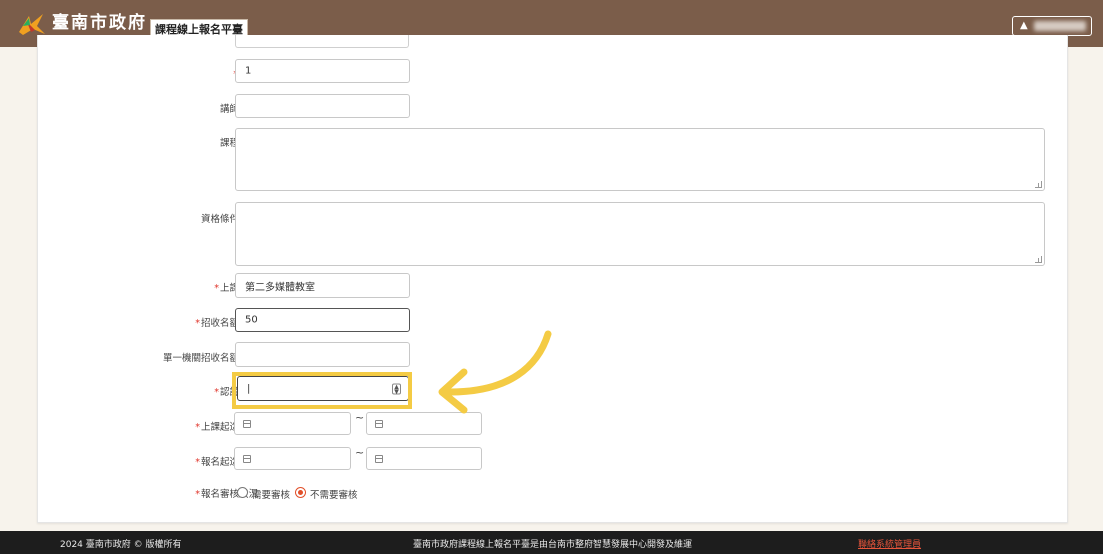 The image size is (1103, 554). I want to click on signup-start-date-input, so click(292, 458).